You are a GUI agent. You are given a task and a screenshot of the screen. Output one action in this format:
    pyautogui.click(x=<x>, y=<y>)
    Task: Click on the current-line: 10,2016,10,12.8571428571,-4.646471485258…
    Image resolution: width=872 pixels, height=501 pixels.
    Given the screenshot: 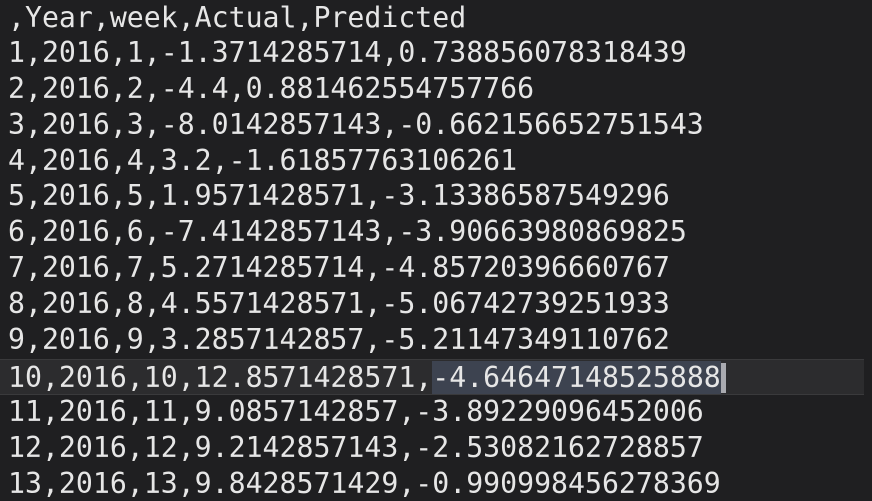 What is the action you would take?
    pyautogui.click(x=432, y=377)
    